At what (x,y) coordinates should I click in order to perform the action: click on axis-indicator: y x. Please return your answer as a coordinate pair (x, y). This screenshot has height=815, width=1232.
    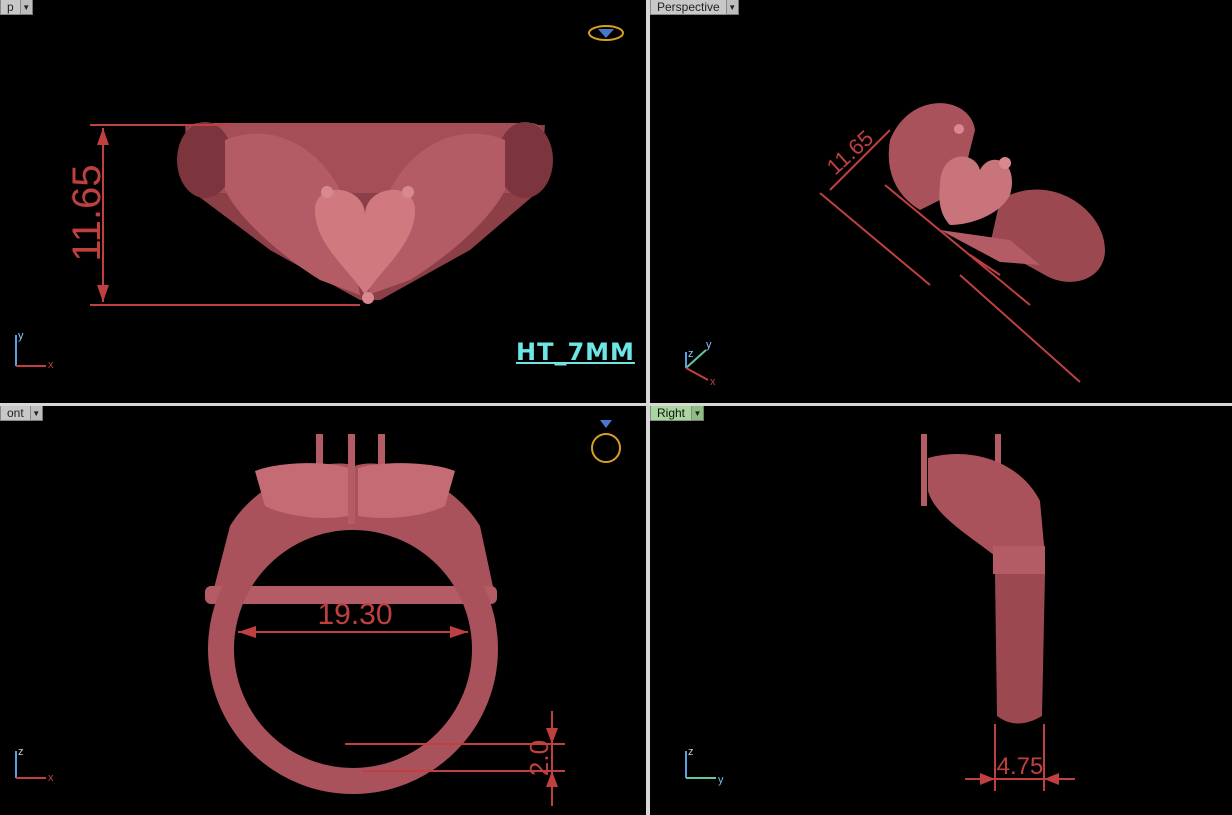
    Looking at the image, I should click on (34, 350).